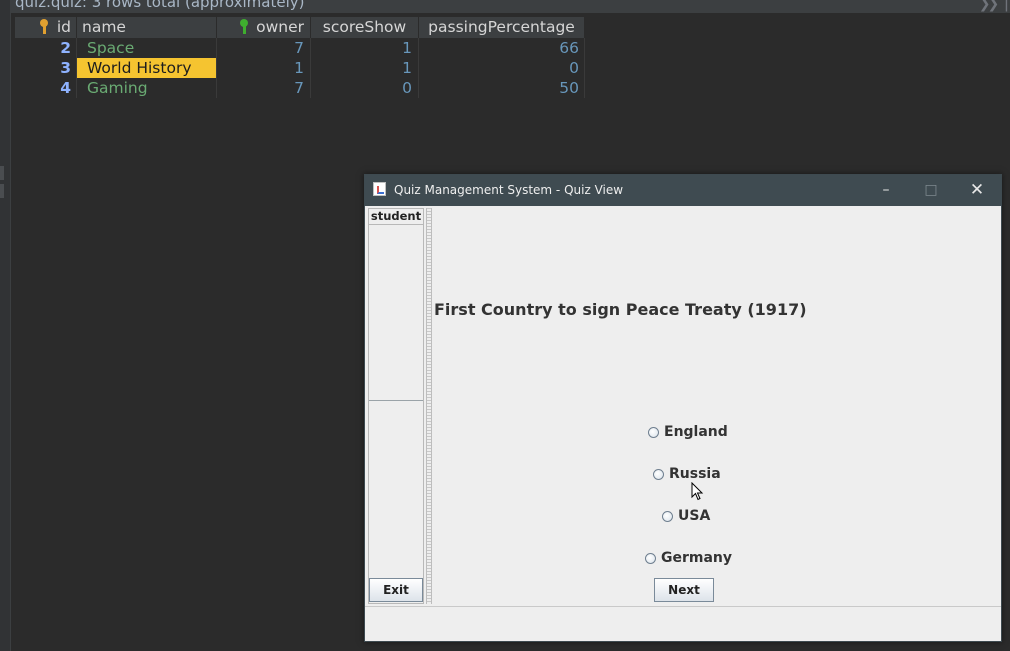 Image resolution: width=1010 pixels, height=651 pixels. Describe the element at coordinates (684, 590) in the screenshot. I see `next-button: Next` at that location.